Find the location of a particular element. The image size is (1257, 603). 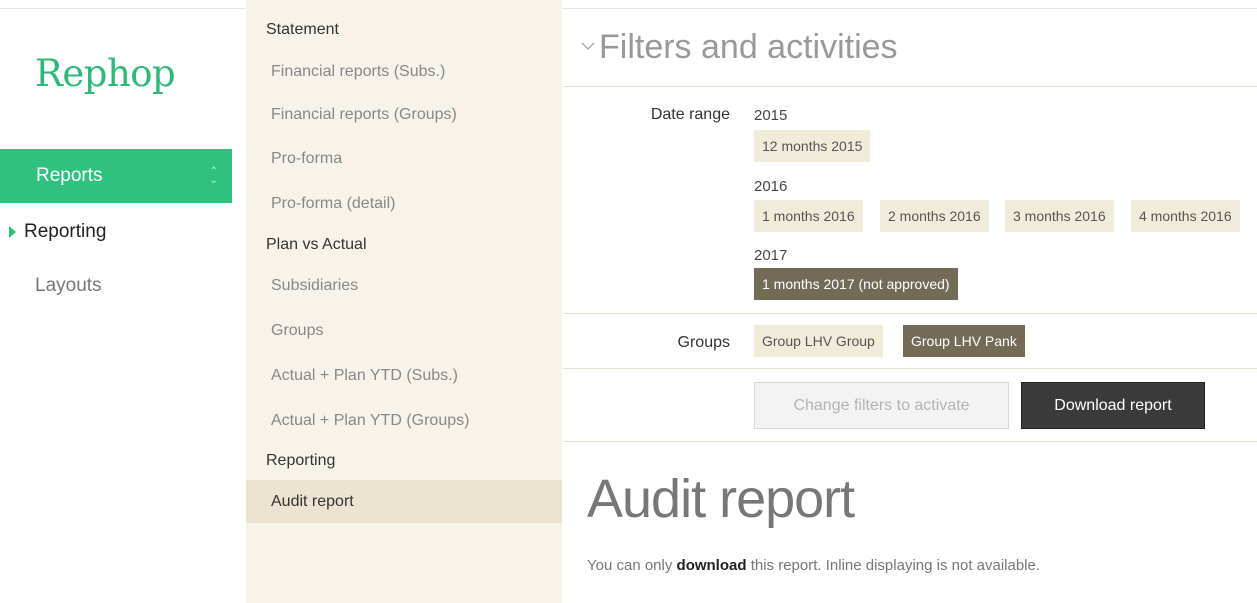

date-chip-12-months-2015: 12 months 2015 is located at coordinates (812, 146).